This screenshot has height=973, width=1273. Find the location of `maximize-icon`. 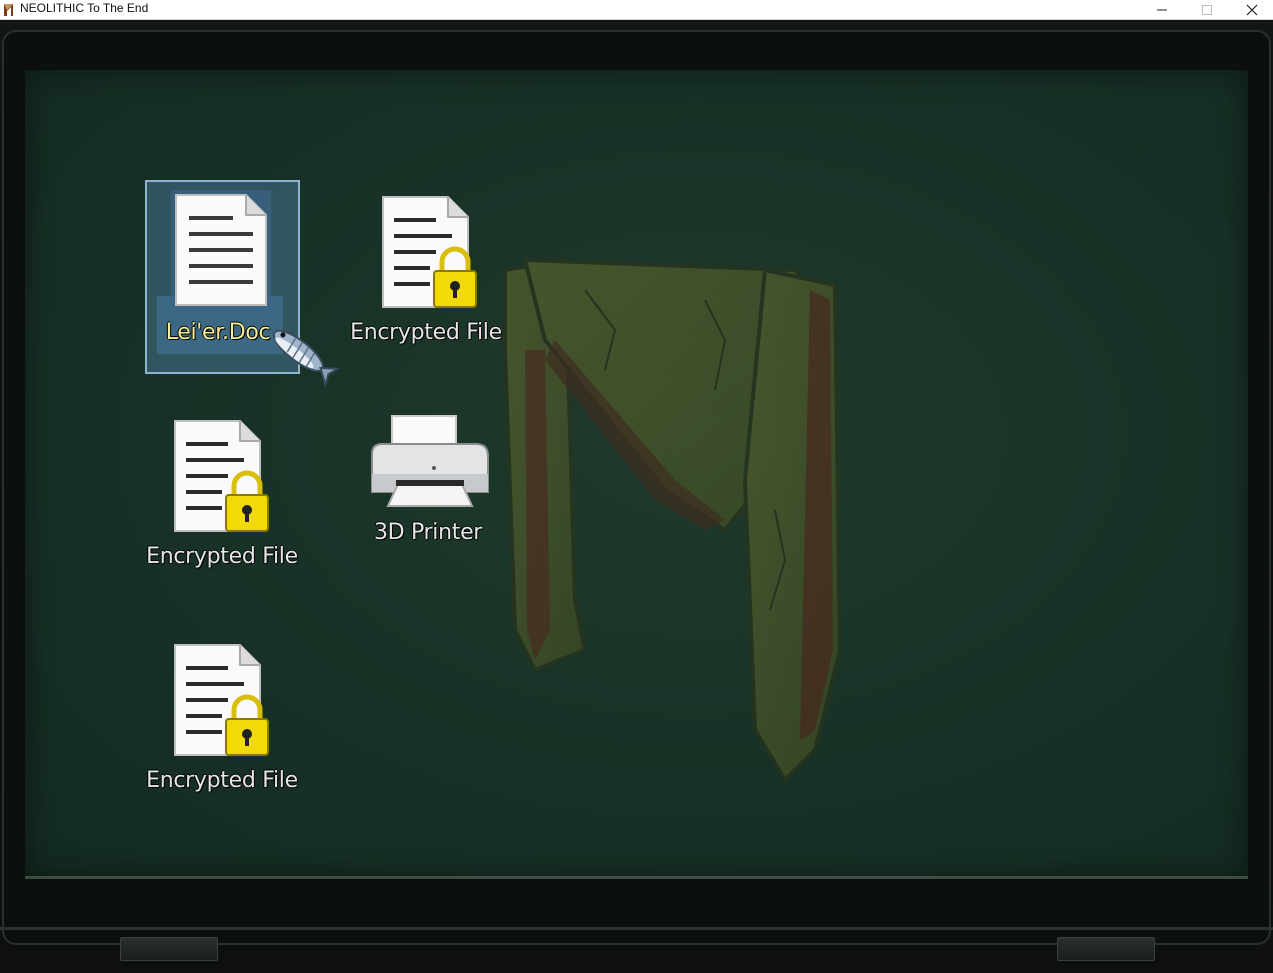

maximize-icon is located at coordinates (1207, 10).